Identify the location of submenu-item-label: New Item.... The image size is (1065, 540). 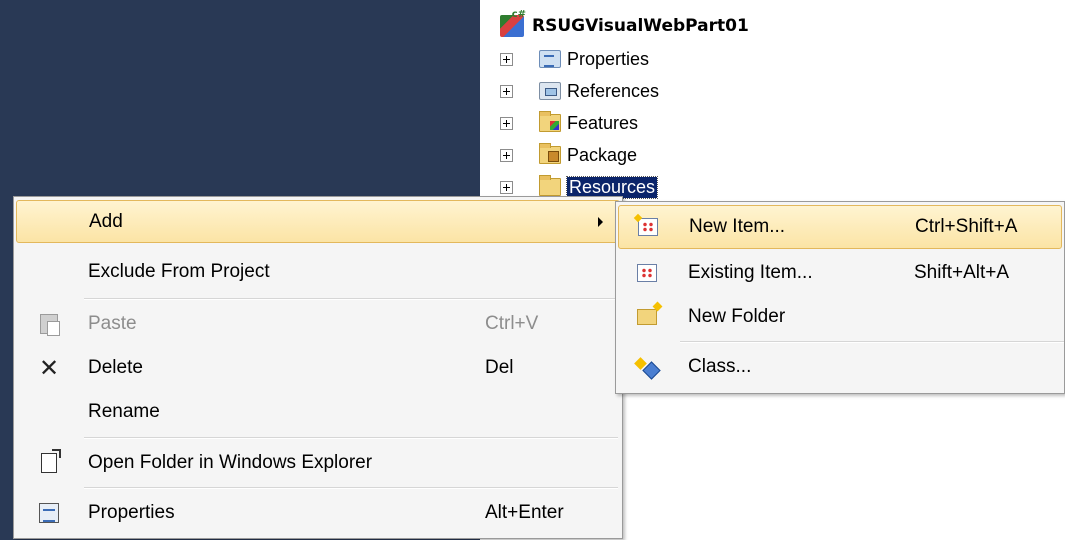
(737, 226).